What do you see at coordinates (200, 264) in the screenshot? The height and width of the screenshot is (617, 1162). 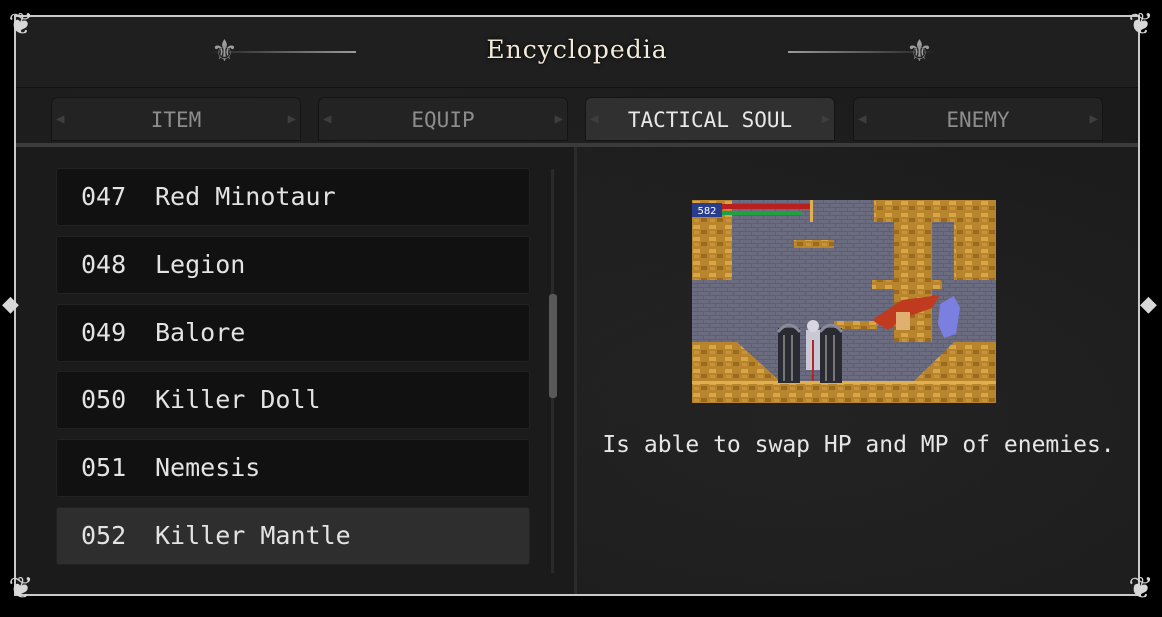 I see `item-name: Legion` at bounding box center [200, 264].